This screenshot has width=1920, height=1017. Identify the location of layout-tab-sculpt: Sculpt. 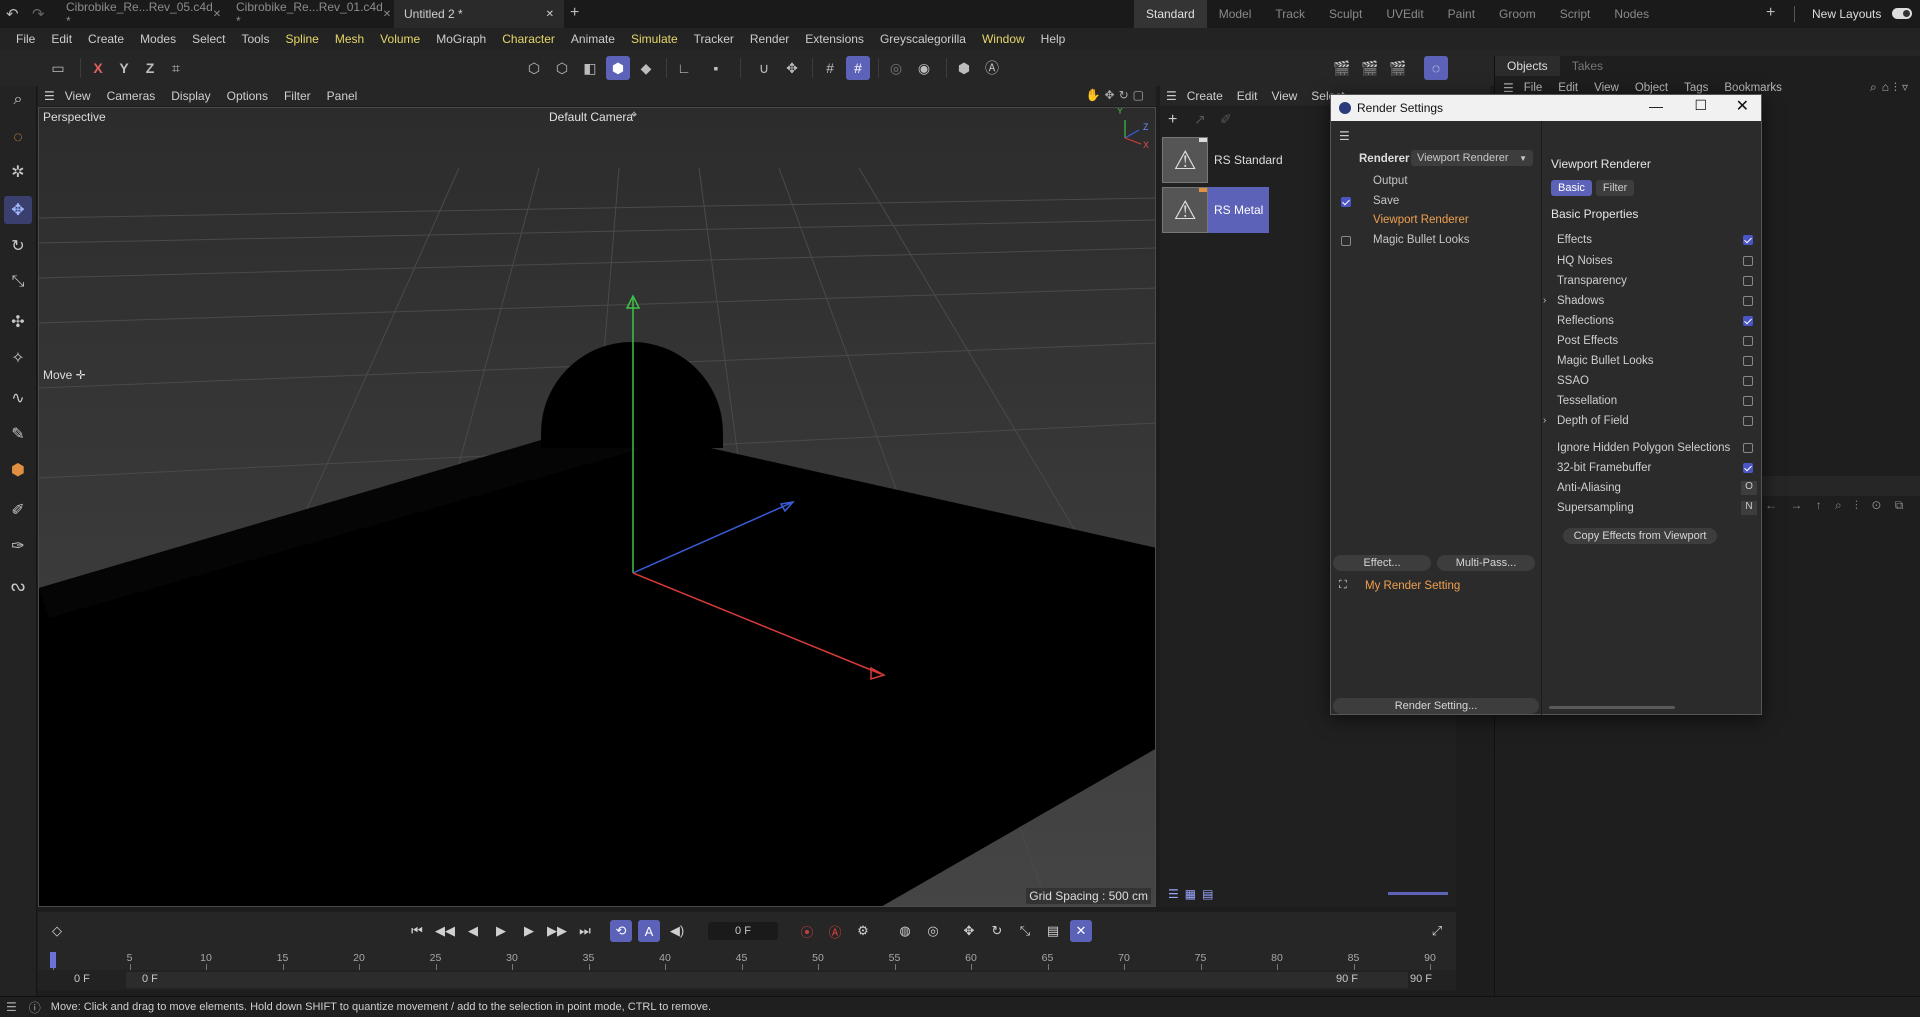
(1345, 14).